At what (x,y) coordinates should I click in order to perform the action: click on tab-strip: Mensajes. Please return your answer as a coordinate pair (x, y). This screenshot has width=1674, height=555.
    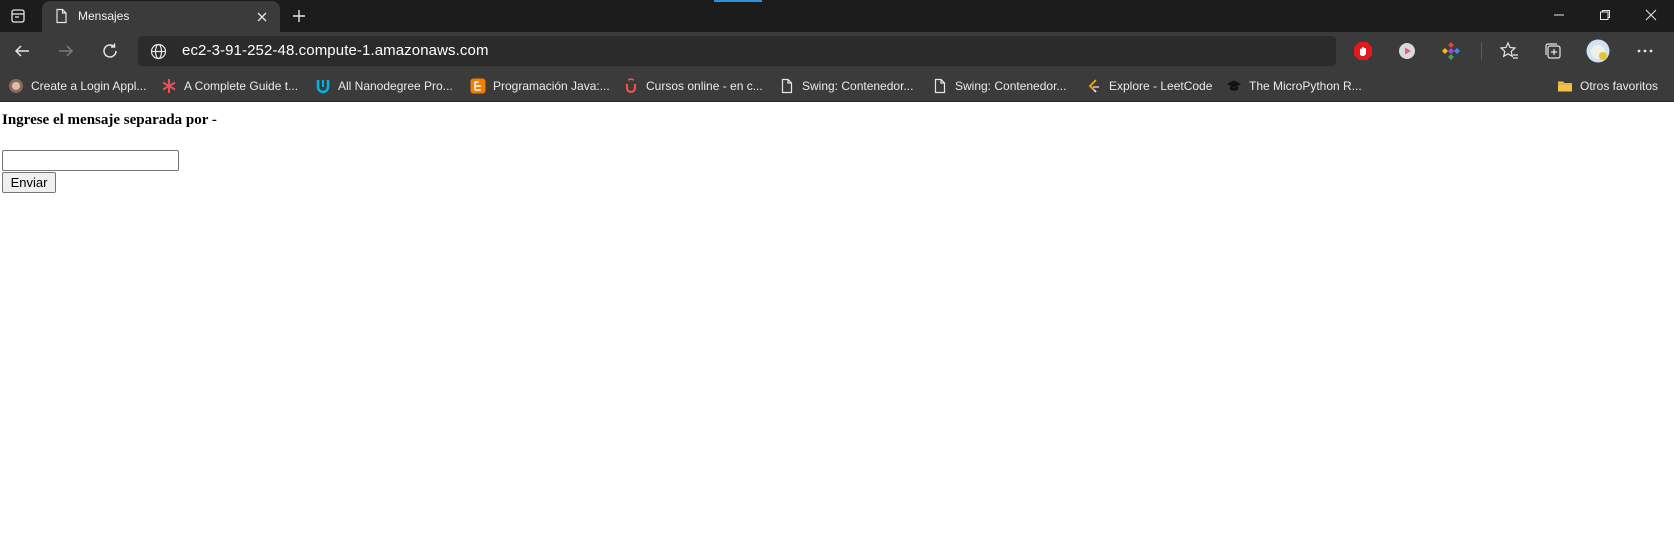
    Looking at the image, I should click on (837, 16).